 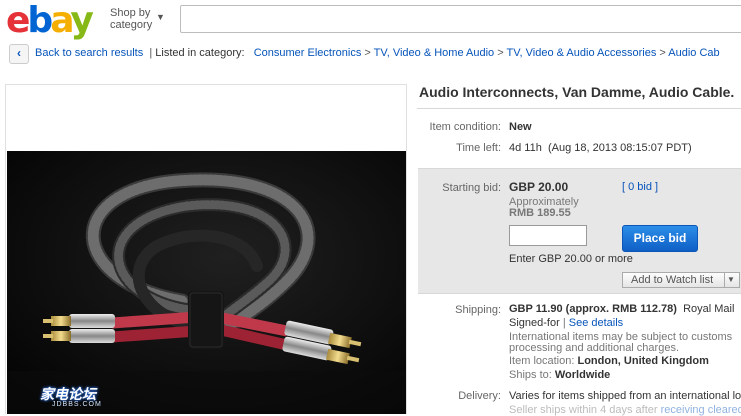 What do you see at coordinates (709, 309) in the screenshot?
I see `shipping-service: Royal Mail` at bounding box center [709, 309].